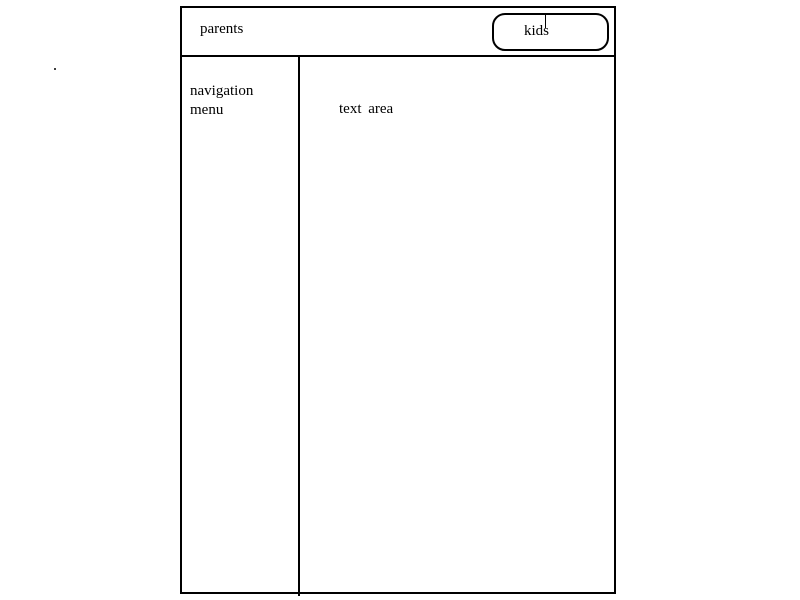 The width and height of the screenshot is (800, 600). I want to click on navigation-menu: navigation menu, so click(241, 324).